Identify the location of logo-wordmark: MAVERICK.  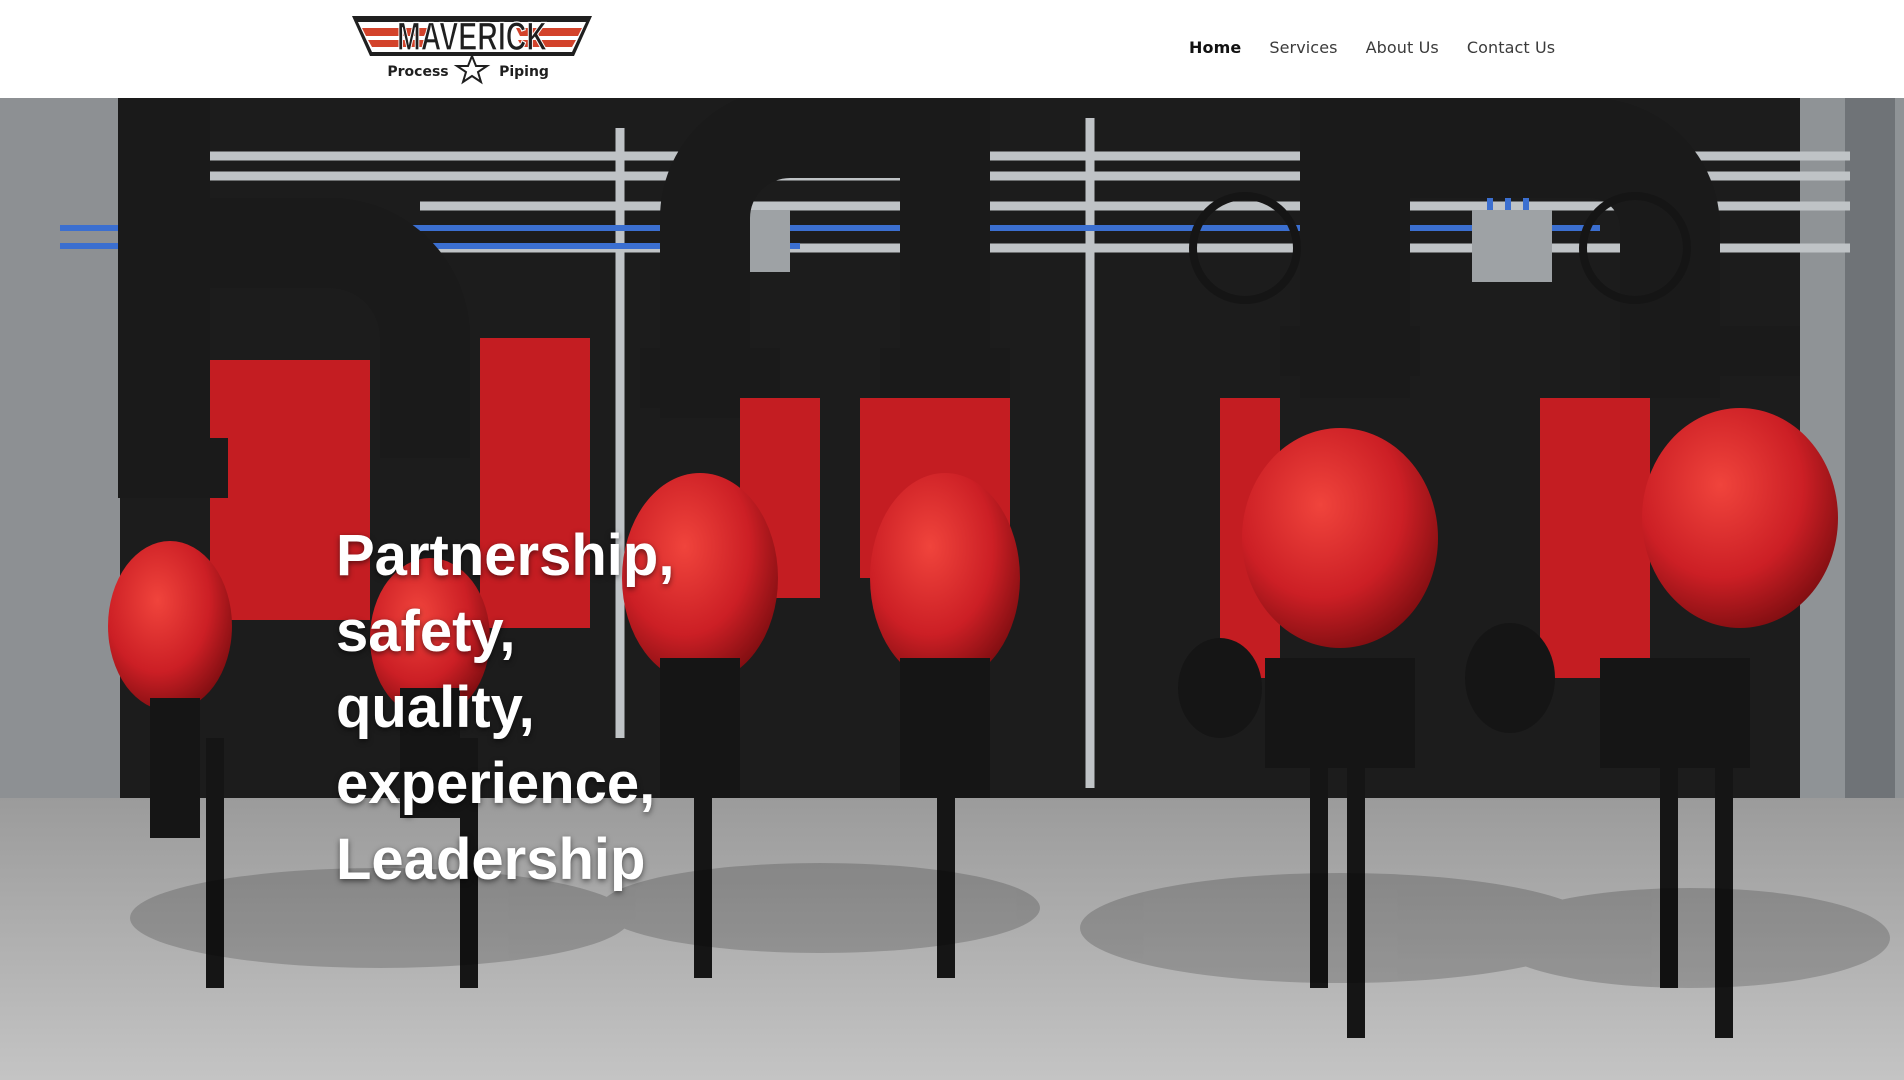
(472, 37).